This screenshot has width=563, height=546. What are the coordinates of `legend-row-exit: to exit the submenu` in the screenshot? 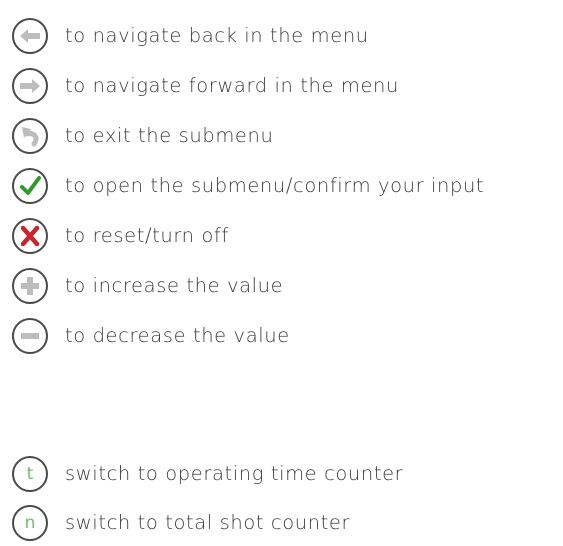 It's located at (136, 136).